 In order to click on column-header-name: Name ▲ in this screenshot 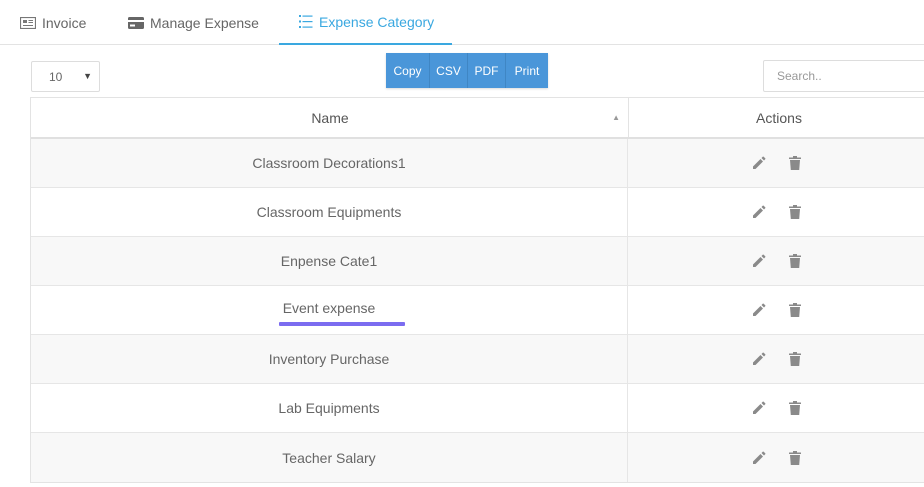, I will do `click(330, 117)`.